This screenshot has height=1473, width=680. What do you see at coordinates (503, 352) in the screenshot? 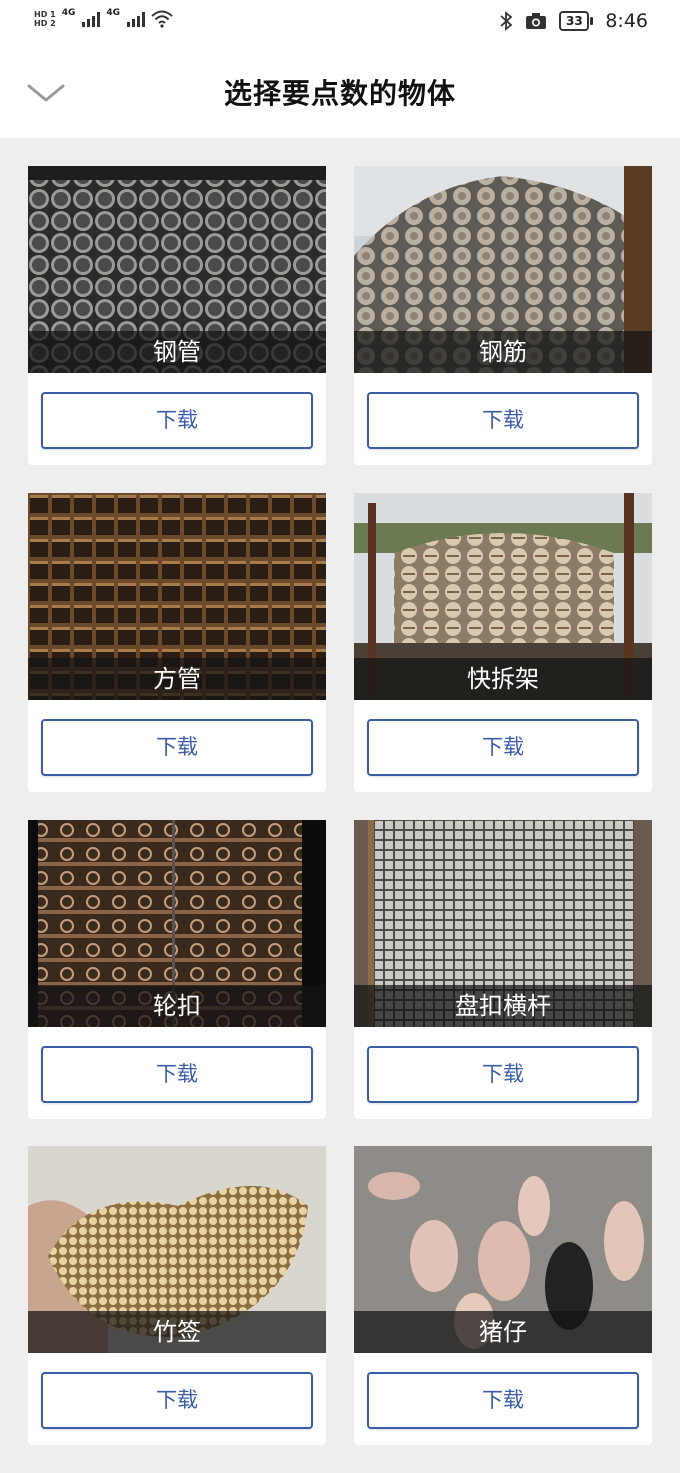
I see `item-label: 钢筋` at bounding box center [503, 352].